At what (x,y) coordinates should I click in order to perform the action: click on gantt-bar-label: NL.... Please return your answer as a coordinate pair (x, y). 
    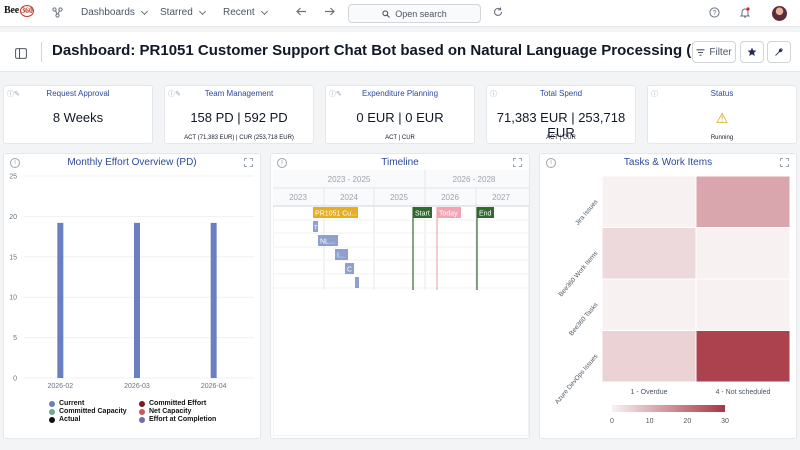
    Looking at the image, I should click on (327, 242).